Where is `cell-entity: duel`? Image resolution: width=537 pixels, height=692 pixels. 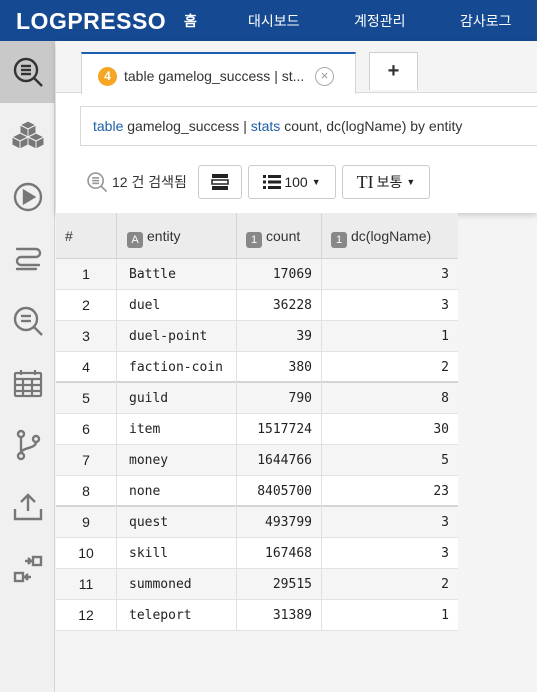 cell-entity: duel is located at coordinates (176, 305).